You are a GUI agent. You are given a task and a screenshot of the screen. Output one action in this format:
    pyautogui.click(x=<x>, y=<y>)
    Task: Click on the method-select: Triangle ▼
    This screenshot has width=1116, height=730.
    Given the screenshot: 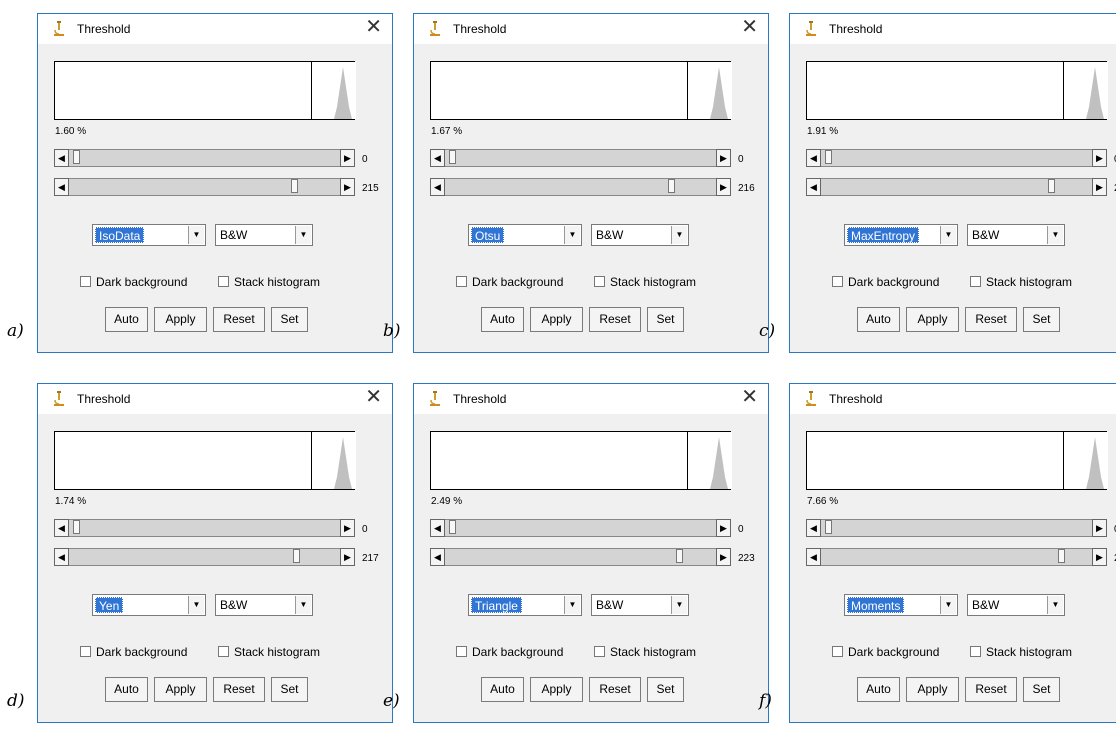 What is the action you would take?
    pyautogui.click(x=525, y=605)
    